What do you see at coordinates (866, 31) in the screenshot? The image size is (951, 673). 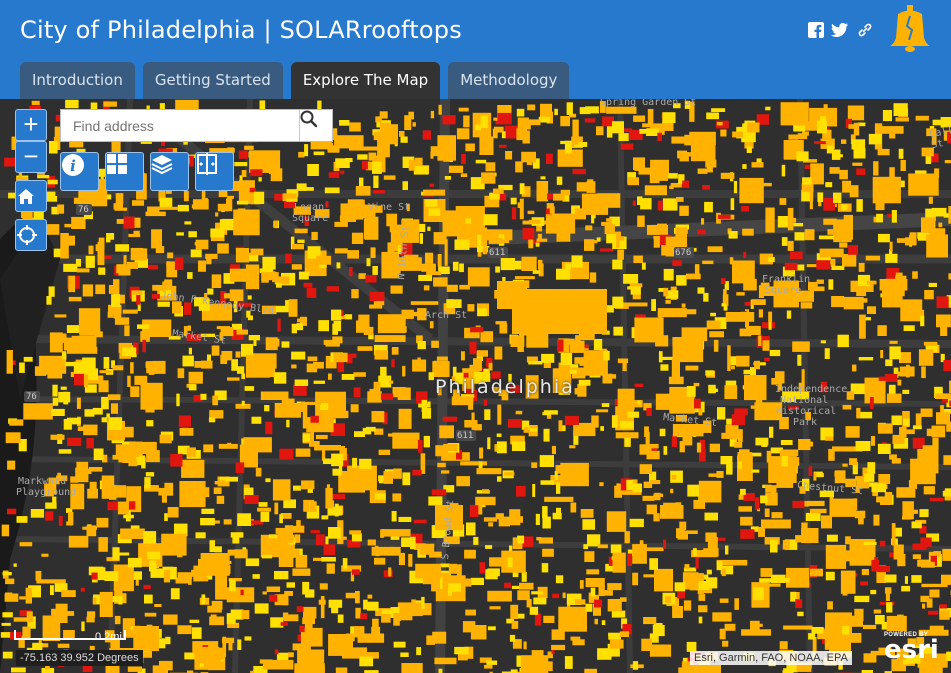 I see `link-icon` at bounding box center [866, 31].